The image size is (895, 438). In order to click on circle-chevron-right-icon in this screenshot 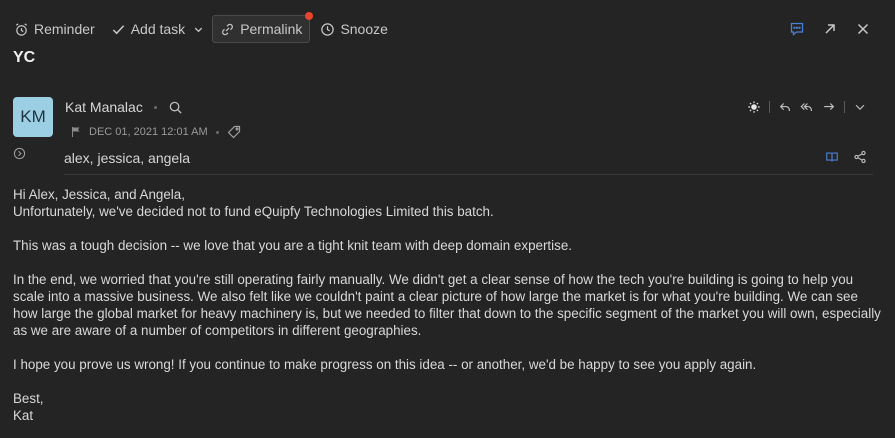, I will do `click(19, 153)`.